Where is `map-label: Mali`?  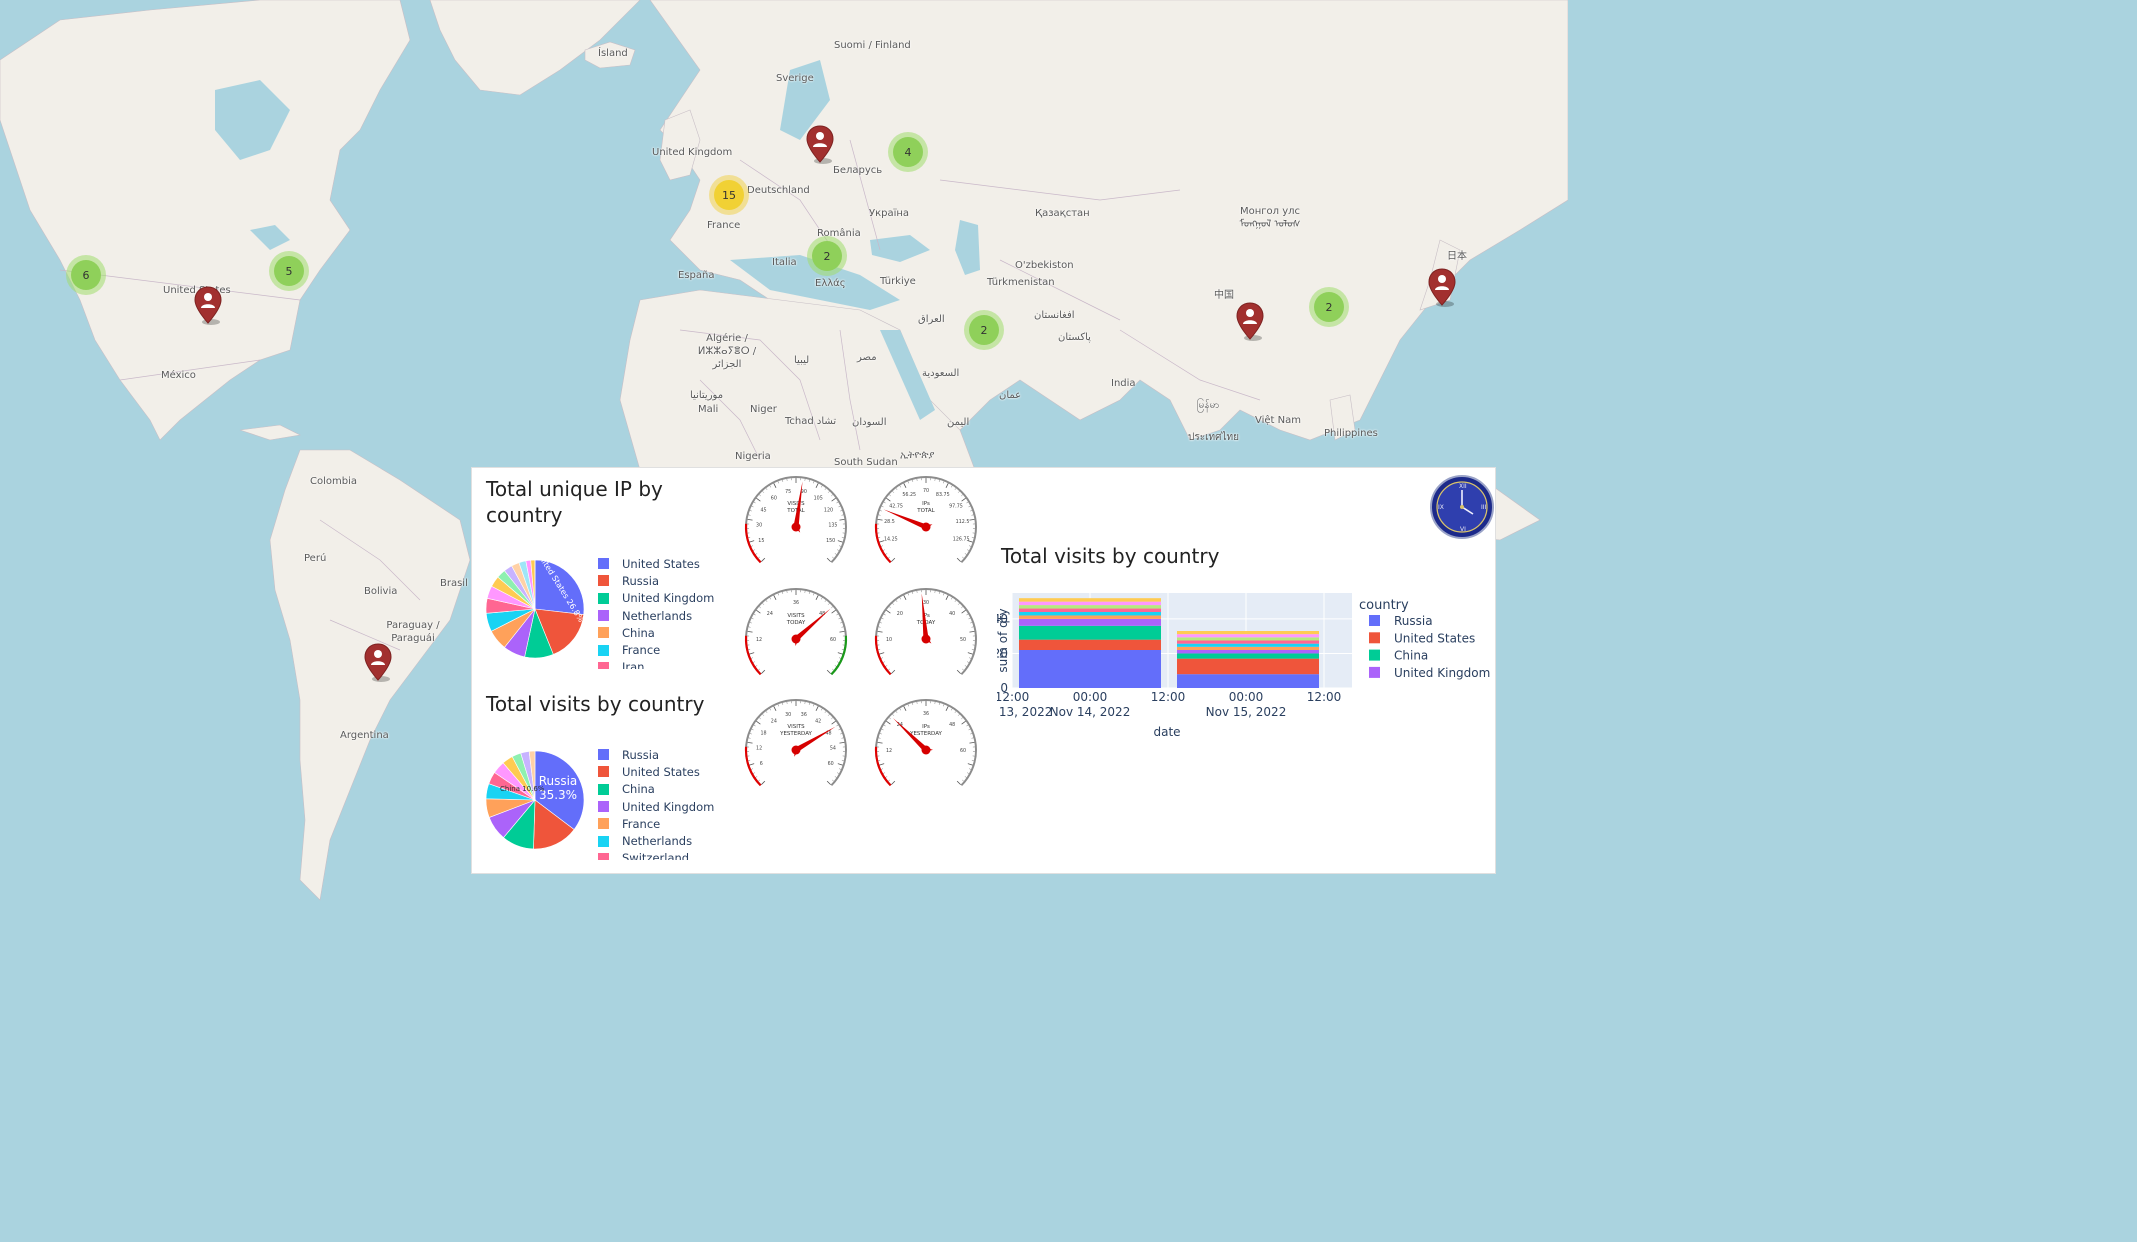 map-label: Mali is located at coordinates (708, 409).